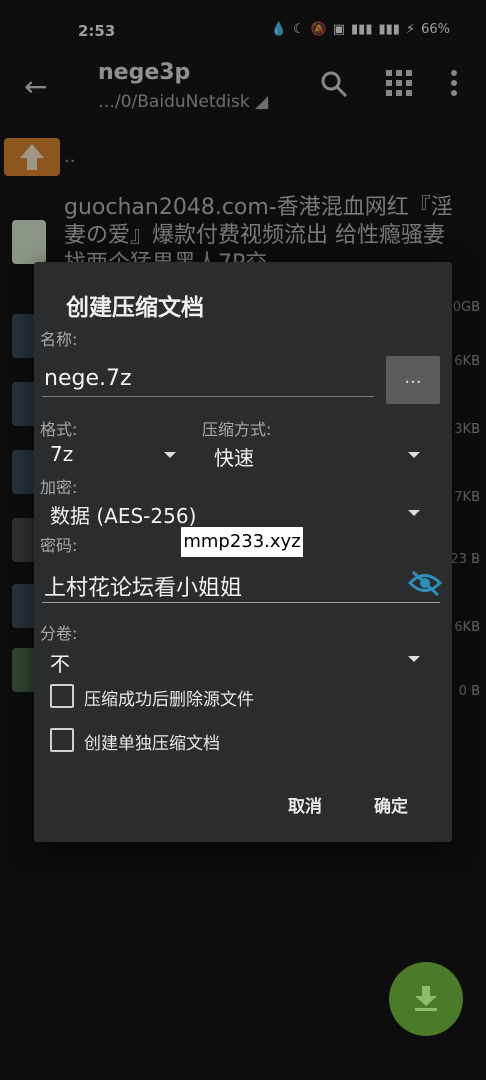  Describe the element at coordinates (123, 514) in the screenshot. I see `encryption-select: 数据 (AES-256)` at that location.